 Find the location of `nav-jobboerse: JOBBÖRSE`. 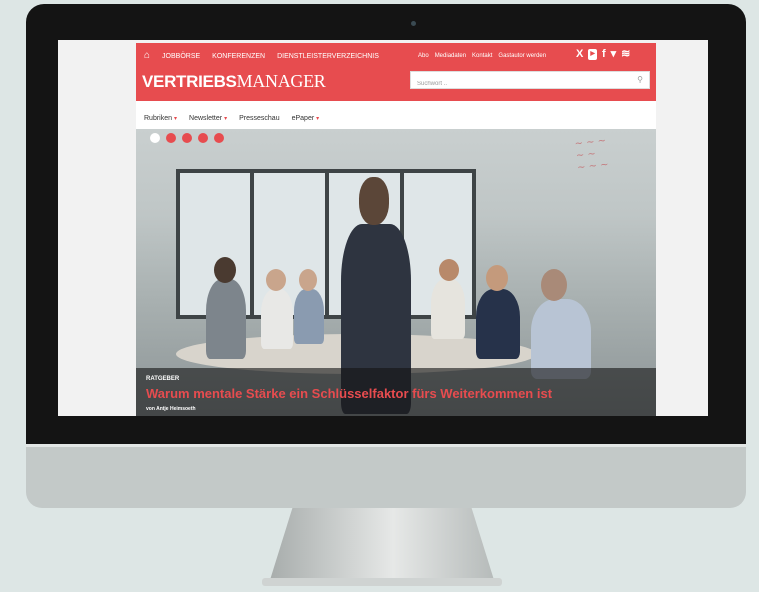

nav-jobboerse: JOBBÖRSE is located at coordinates (181, 56).